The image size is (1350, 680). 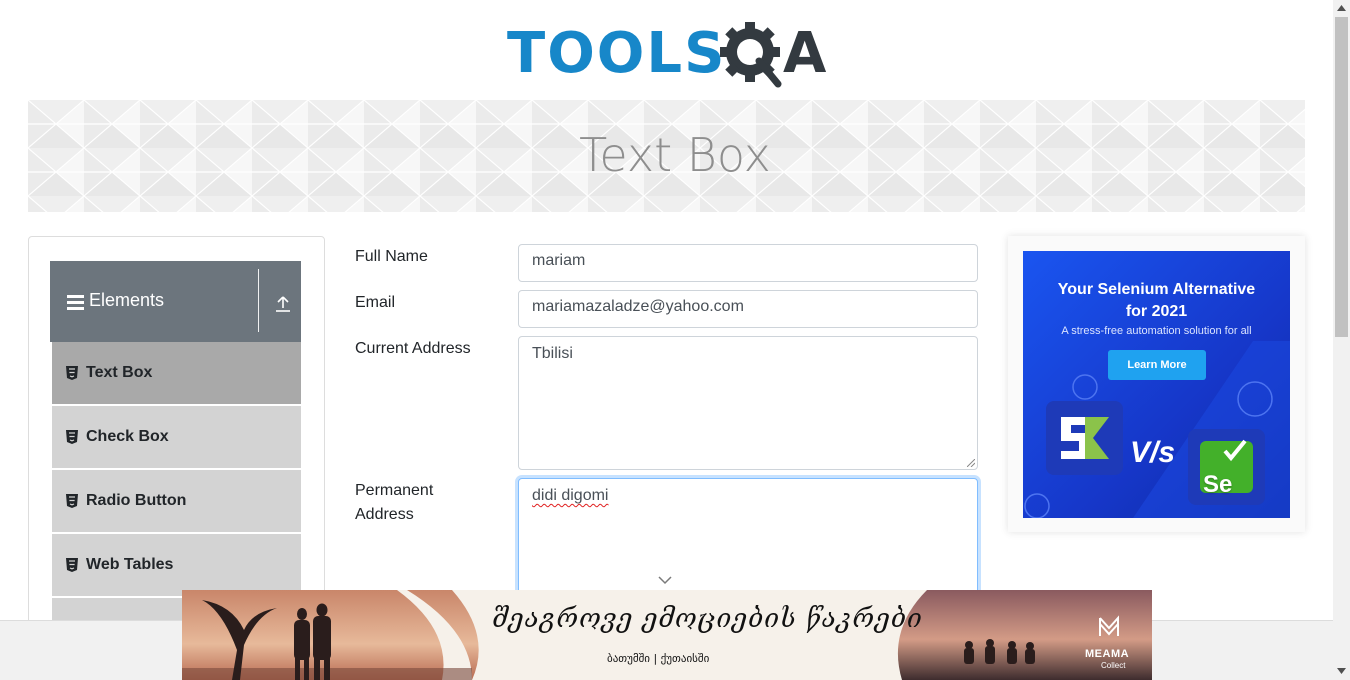 What do you see at coordinates (258, 300) in the screenshot?
I see `divider` at bounding box center [258, 300].